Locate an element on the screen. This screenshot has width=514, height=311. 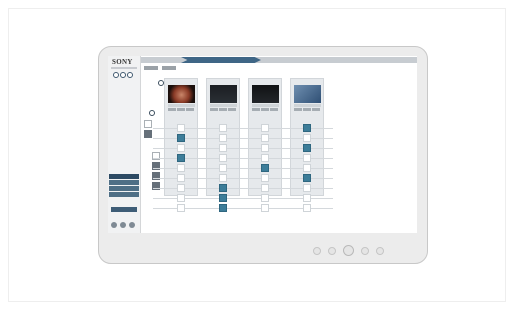
sidebar-tabs is located at coordinates (124, 186).